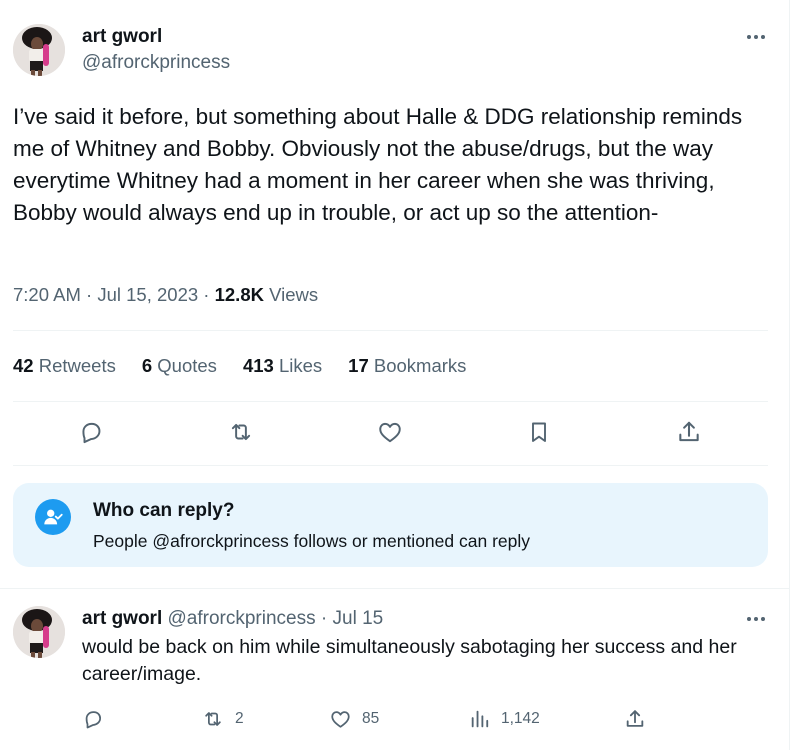  I want to click on retweets-label: Retweets, so click(77, 365).